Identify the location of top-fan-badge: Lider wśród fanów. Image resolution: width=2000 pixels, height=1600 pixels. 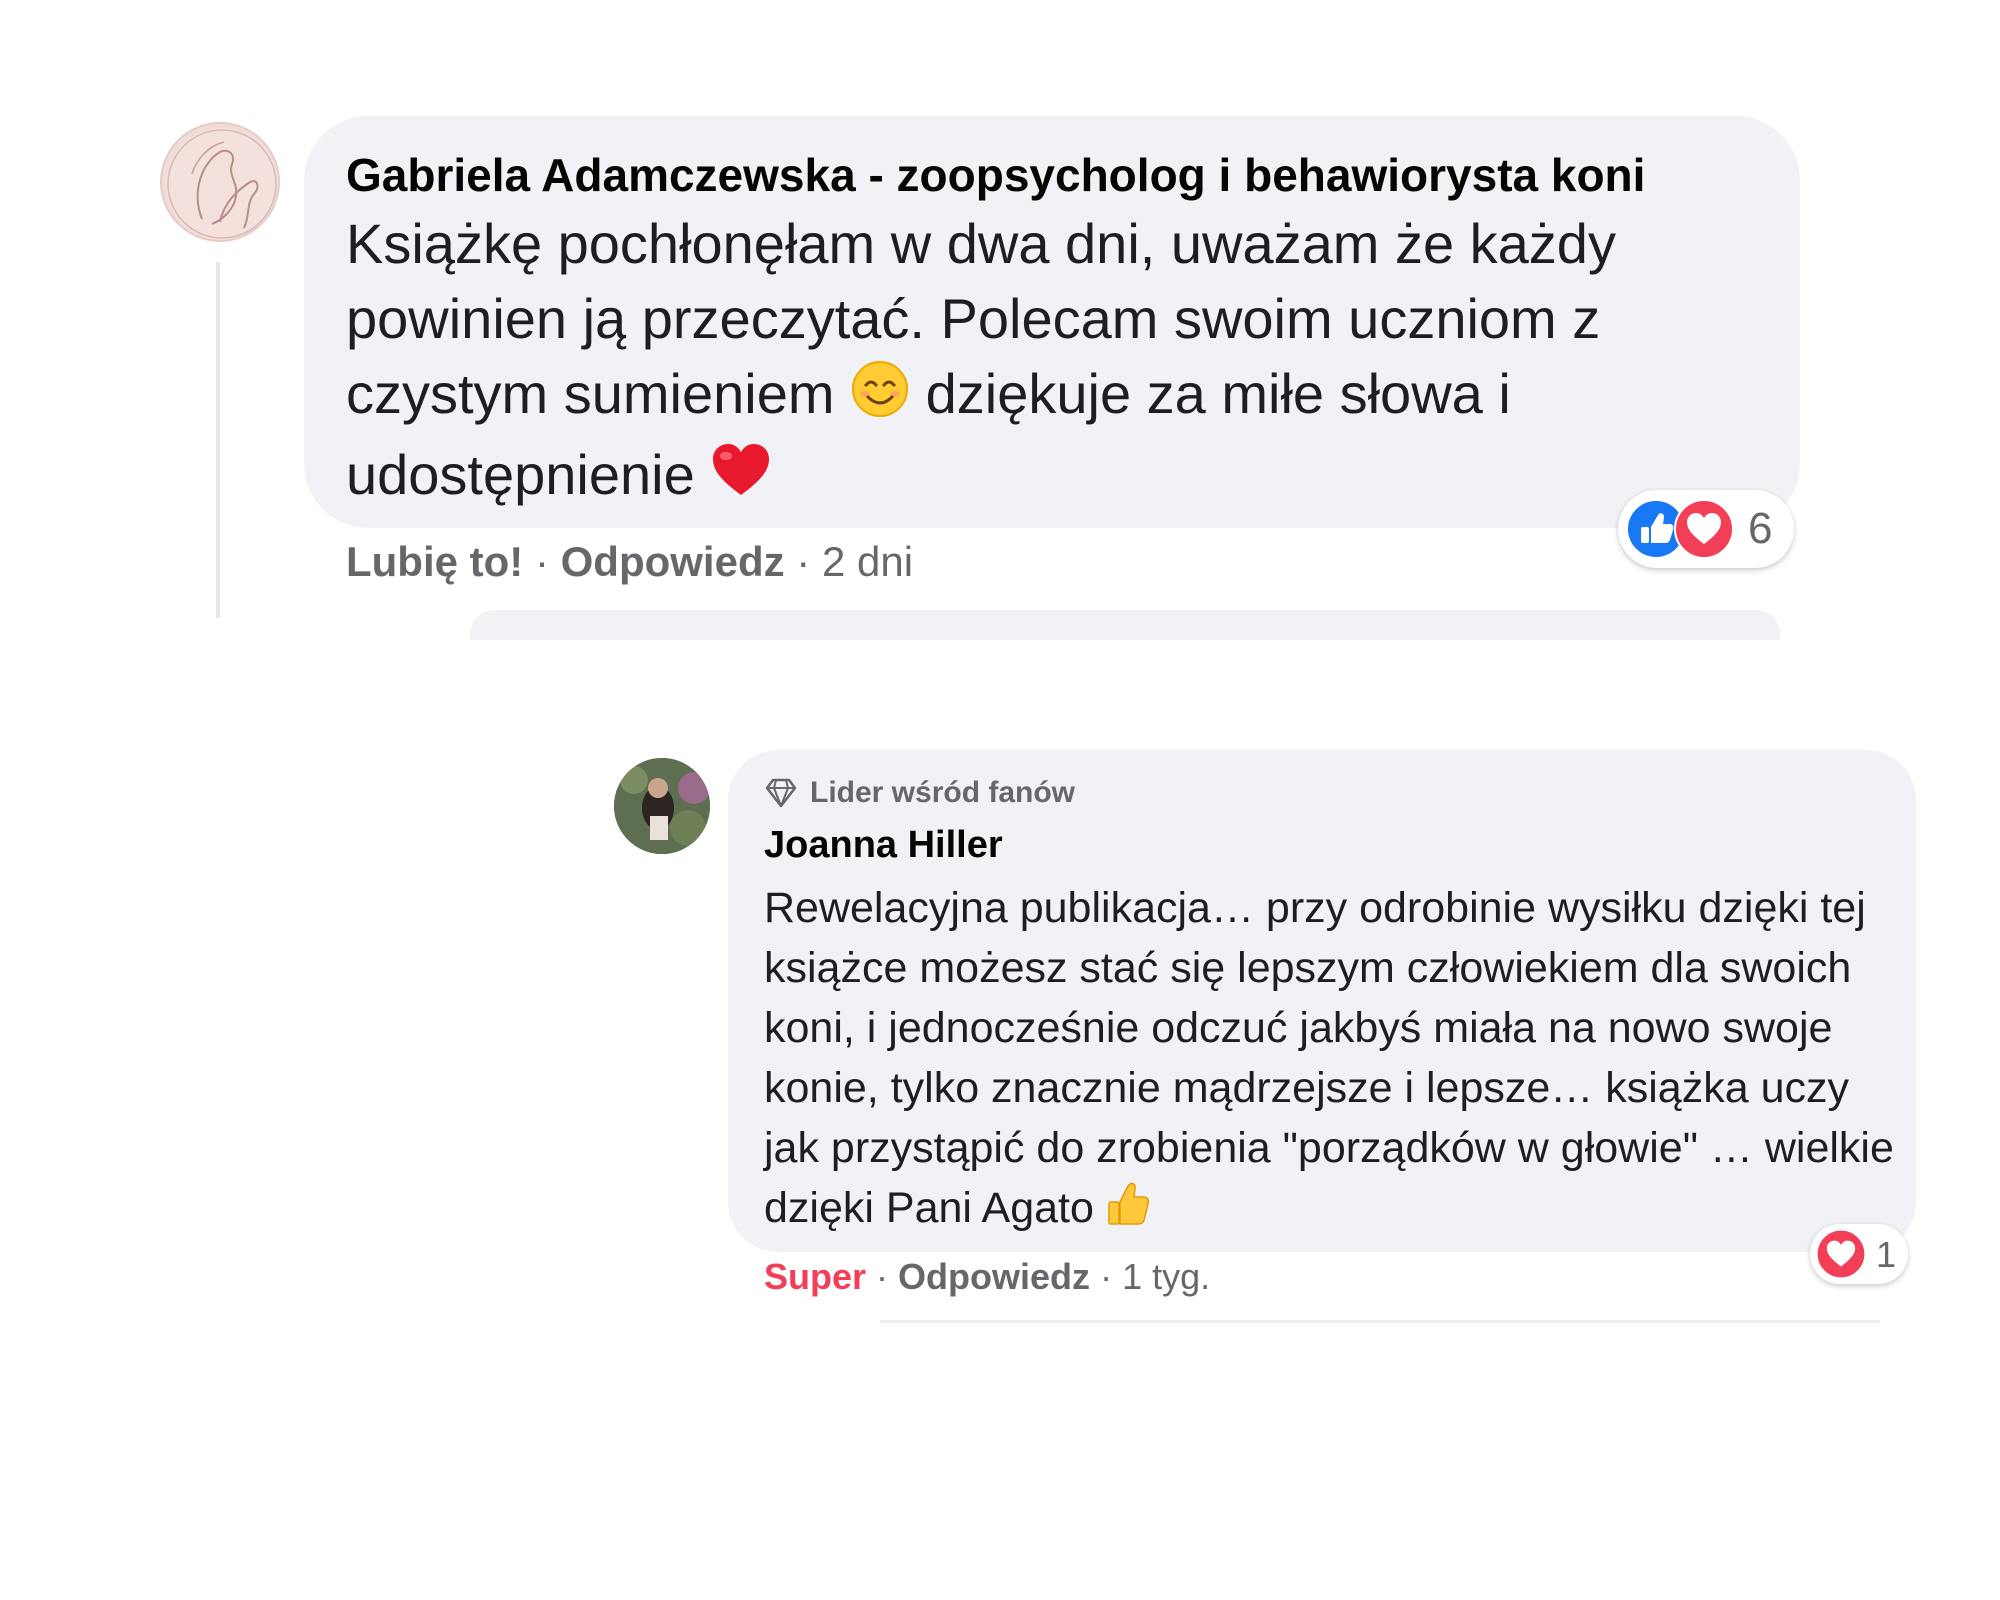
(919, 793).